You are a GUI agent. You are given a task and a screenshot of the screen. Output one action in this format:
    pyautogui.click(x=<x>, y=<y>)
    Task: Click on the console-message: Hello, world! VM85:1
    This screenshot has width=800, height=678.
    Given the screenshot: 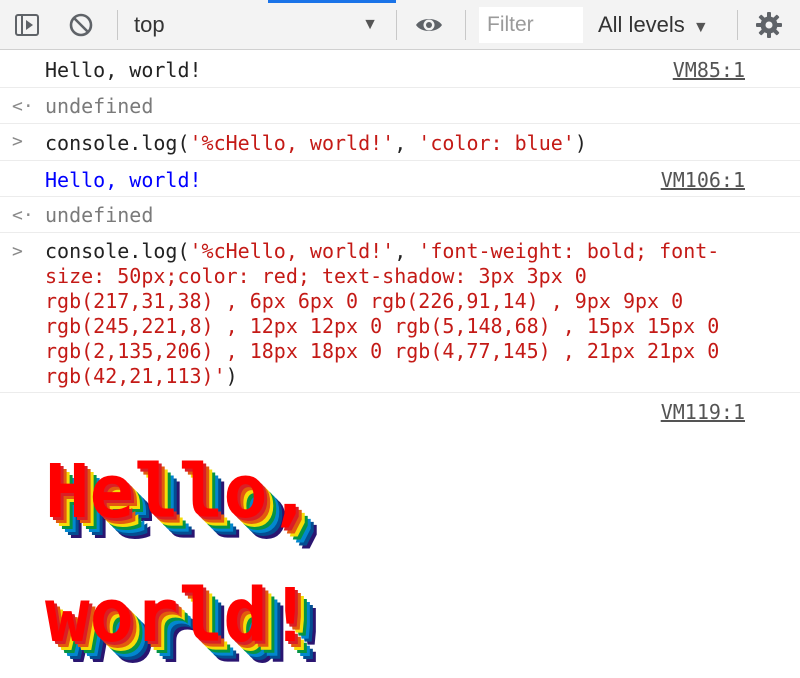 What is the action you would take?
    pyautogui.click(x=400, y=69)
    